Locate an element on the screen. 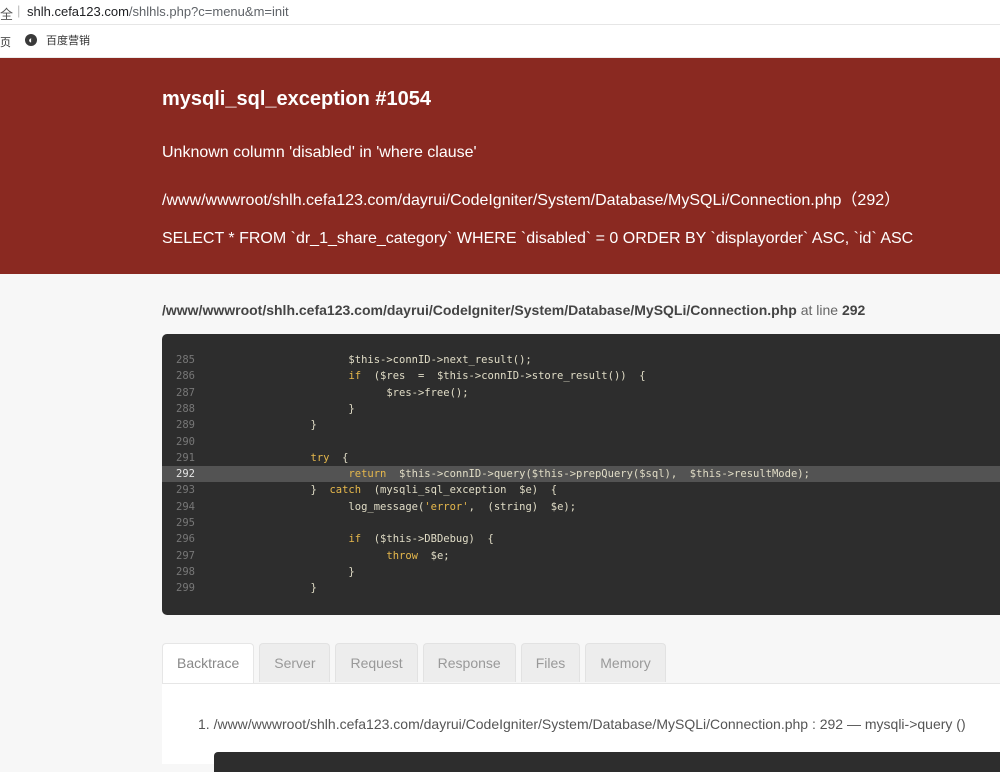 The width and height of the screenshot is (1000, 772). source-at-line: at line is located at coordinates (819, 310).